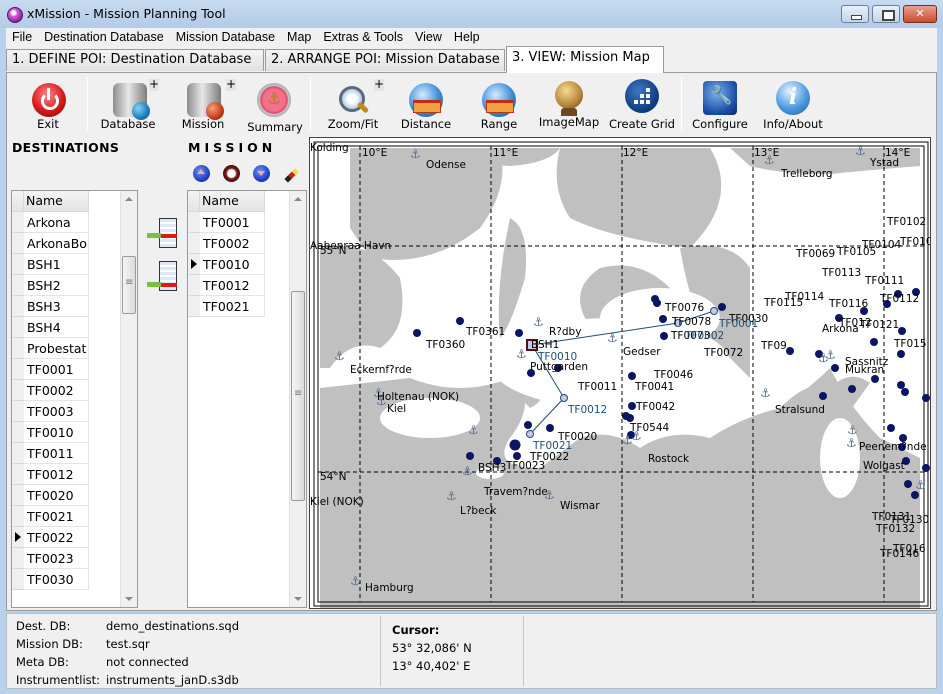 This screenshot has height=694, width=943. I want to click on exit-button: Exit, so click(48, 104).